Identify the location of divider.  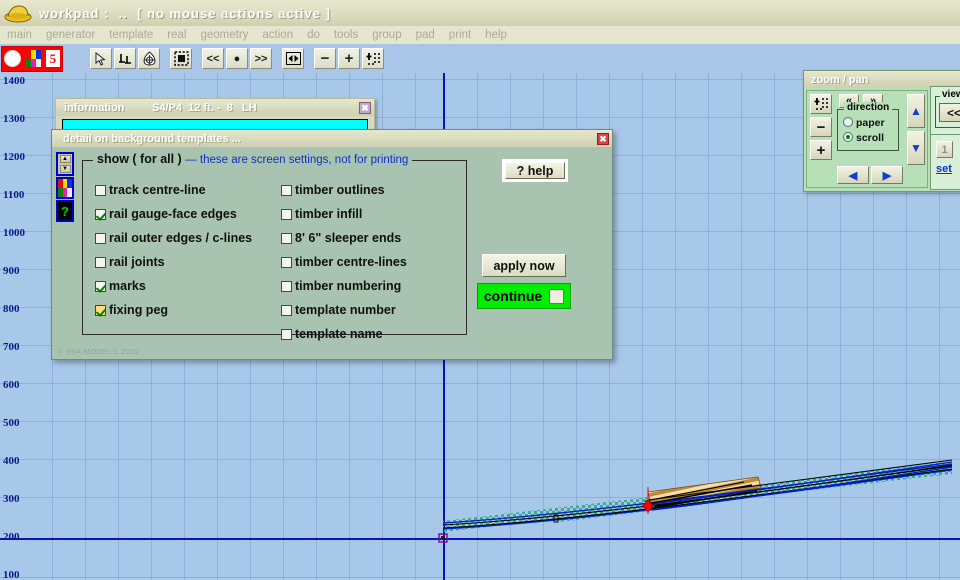
(945, 134).